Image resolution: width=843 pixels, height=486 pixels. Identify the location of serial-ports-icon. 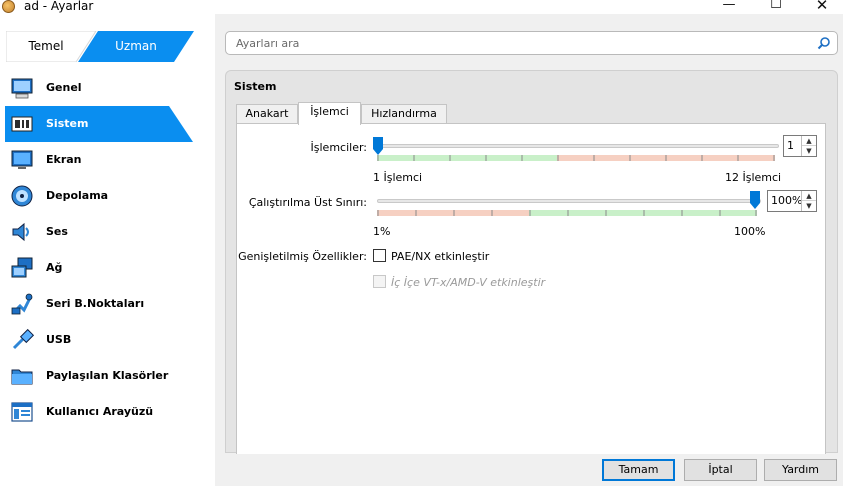
(22, 304).